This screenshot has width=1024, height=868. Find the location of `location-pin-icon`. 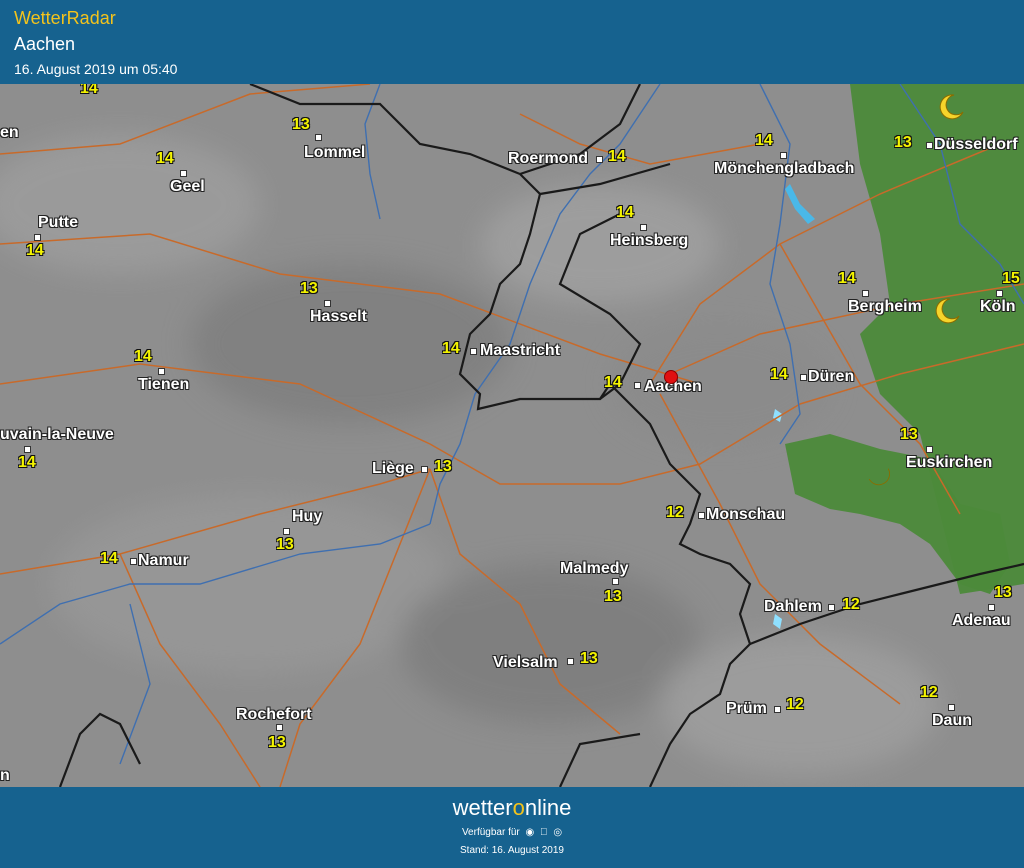

location-pin-icon is located at coordinates (671, 377).